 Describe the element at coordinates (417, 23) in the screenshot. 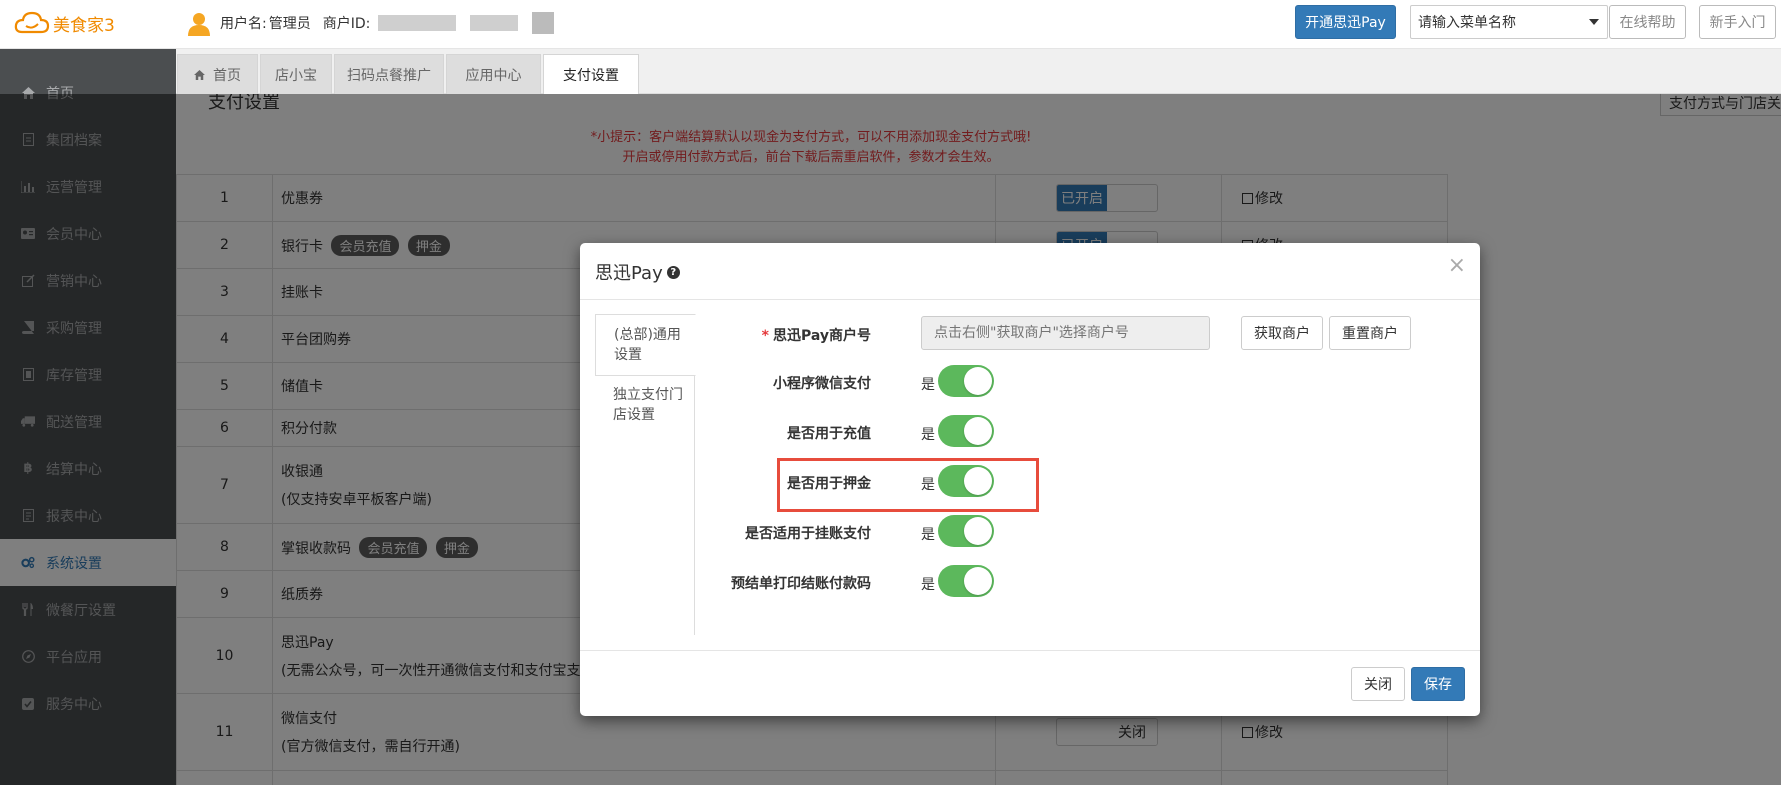

I see `merchant-id-blurred` at that location.